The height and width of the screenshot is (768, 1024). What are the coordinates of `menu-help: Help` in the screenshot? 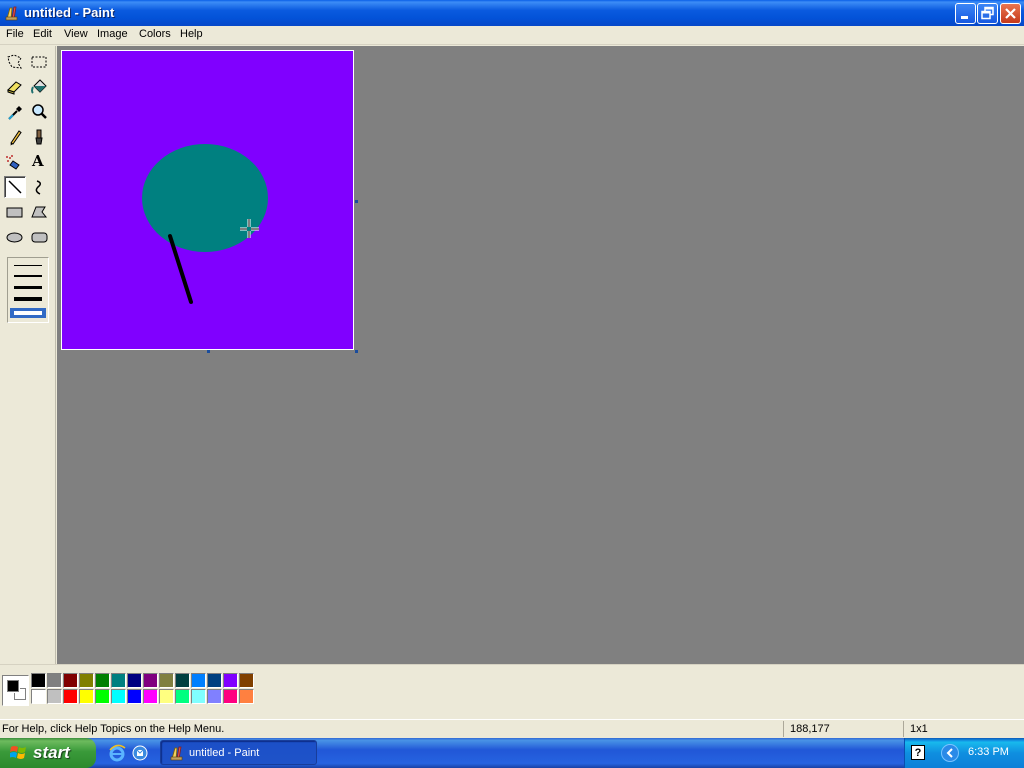 It's located at (191, 34).